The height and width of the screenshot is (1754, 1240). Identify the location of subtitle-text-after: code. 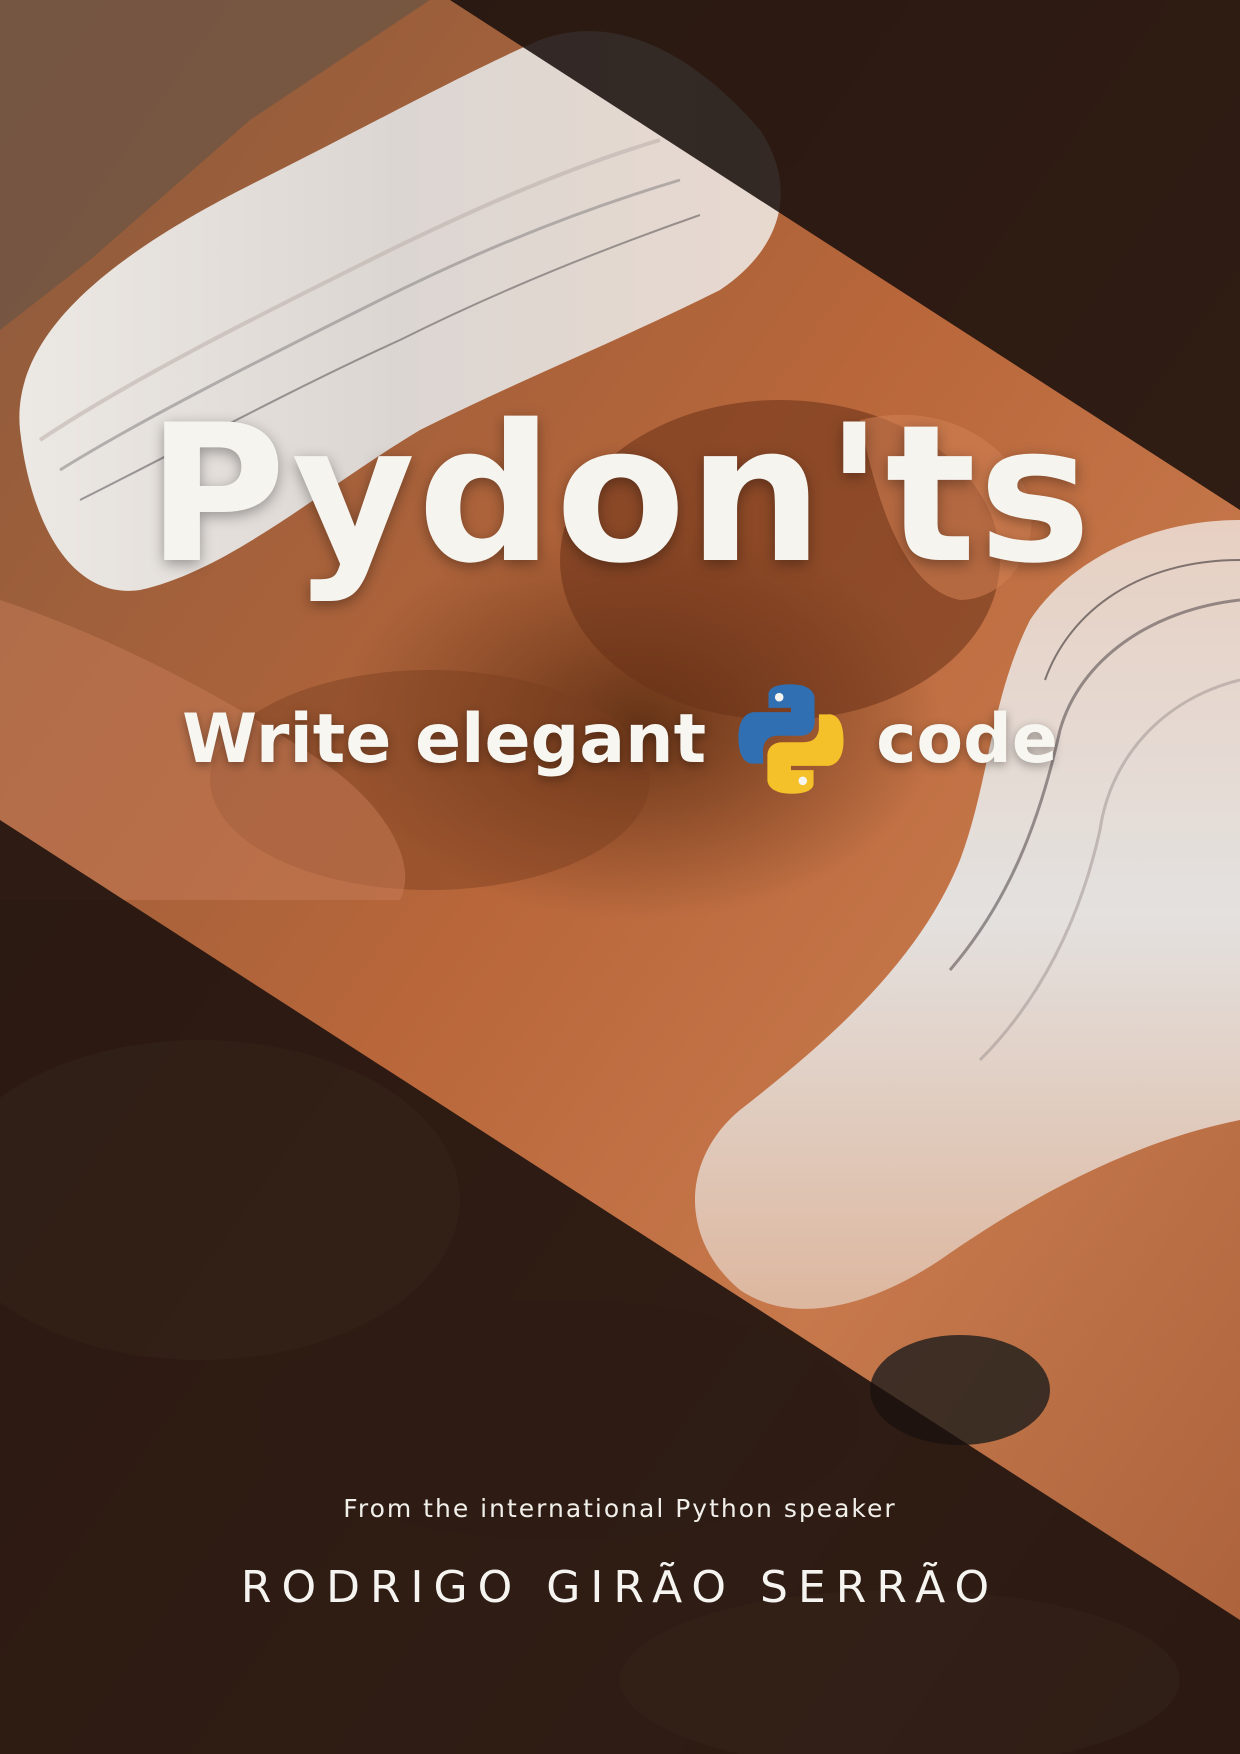
(967, 739).